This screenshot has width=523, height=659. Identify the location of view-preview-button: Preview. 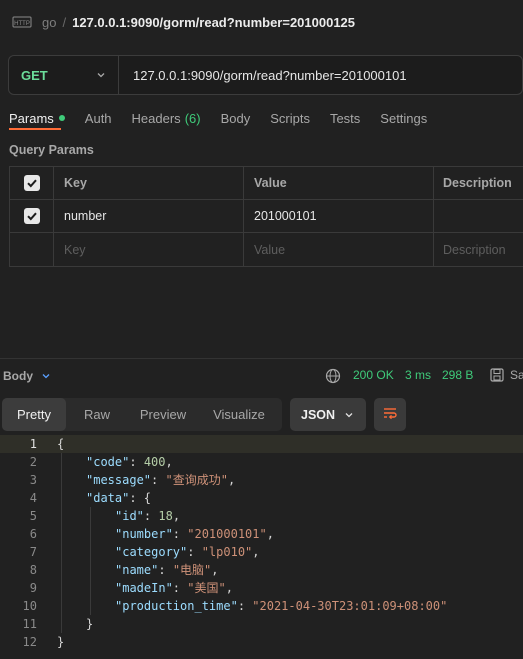
(163, 414).